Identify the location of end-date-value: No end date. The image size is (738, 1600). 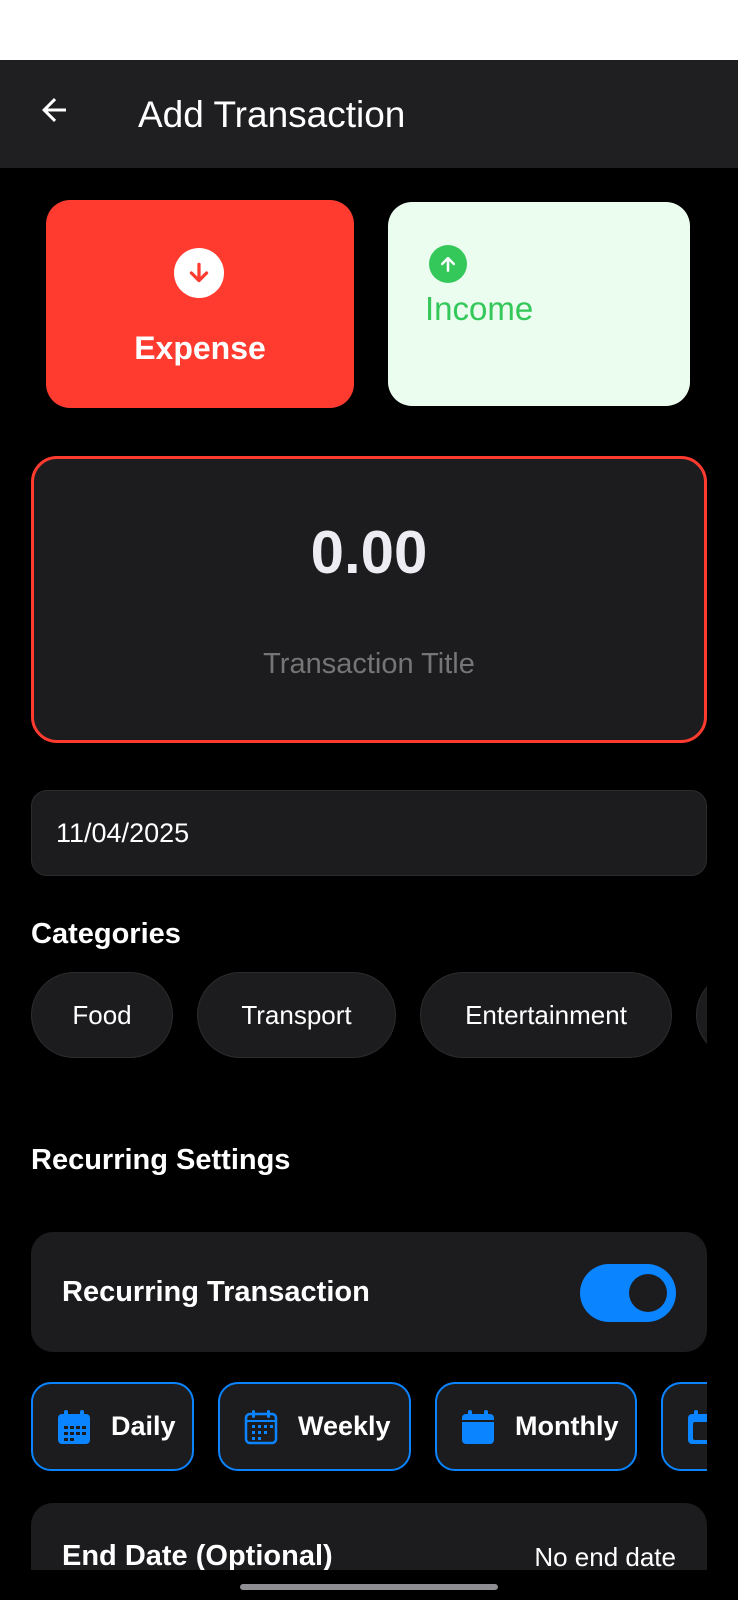
(605, 1557).